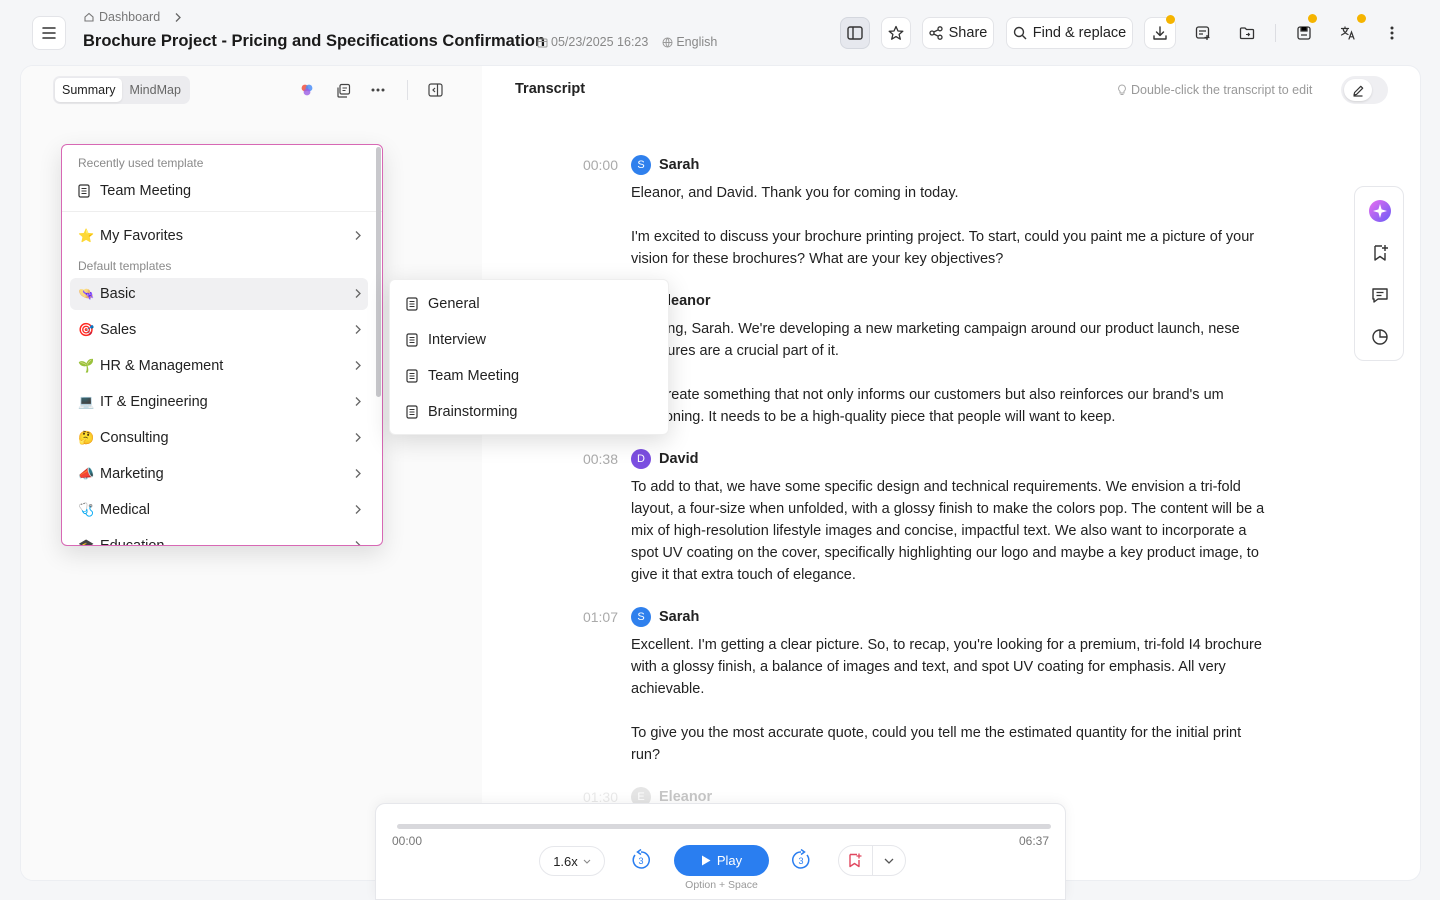 This screenshot has width=1440, height=900. Describe the element at coordinates (86, 293) in the screenshot. I see `hat-icon: 👒` at that location.